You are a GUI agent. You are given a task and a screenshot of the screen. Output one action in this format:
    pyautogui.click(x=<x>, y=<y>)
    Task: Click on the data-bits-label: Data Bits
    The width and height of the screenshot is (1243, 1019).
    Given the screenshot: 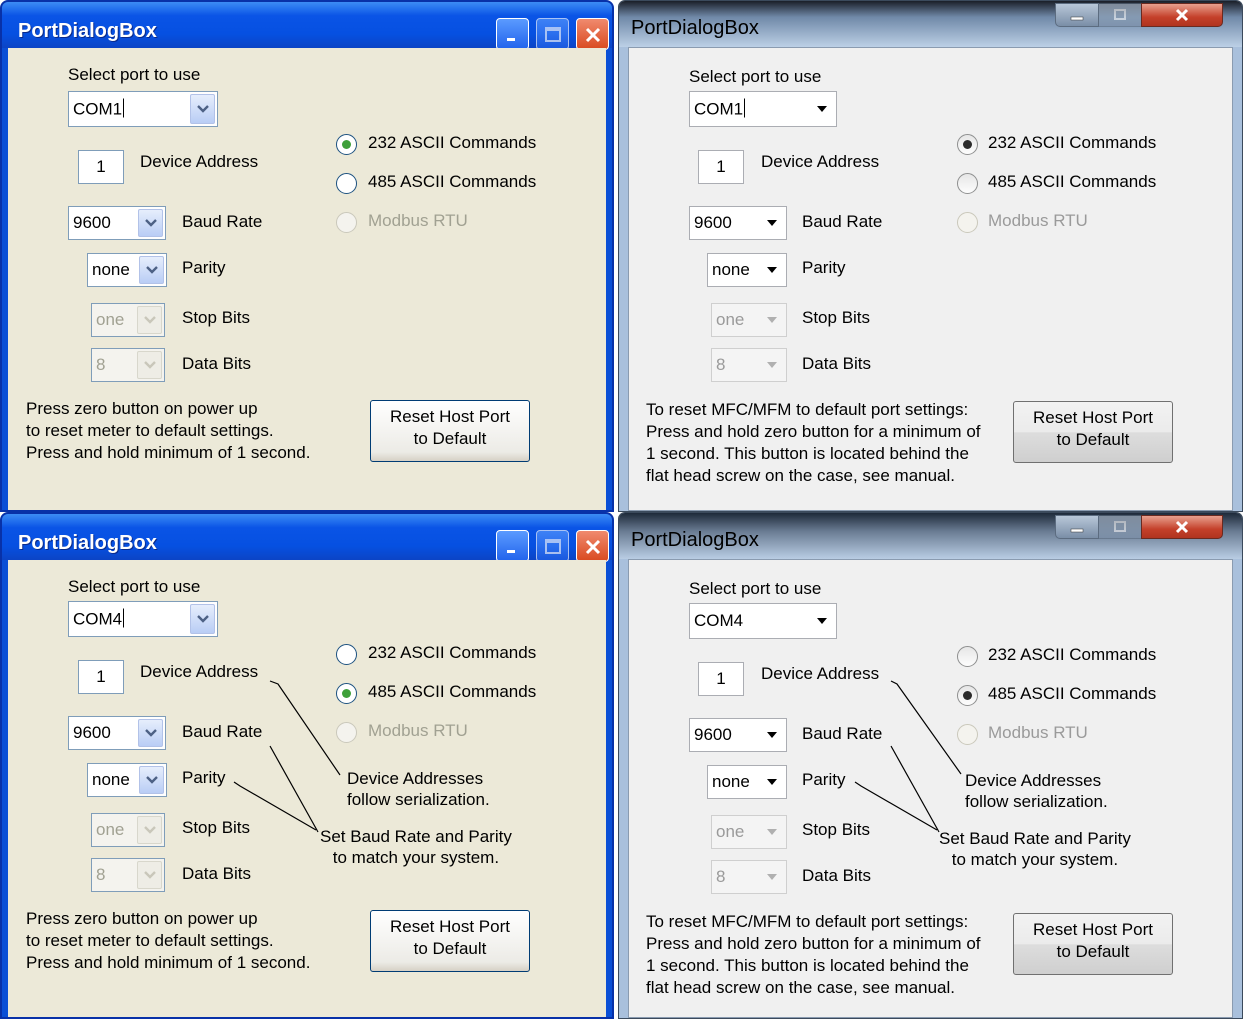 What is the action you would take?
    pyautogui.click(x=836, y=363)
    